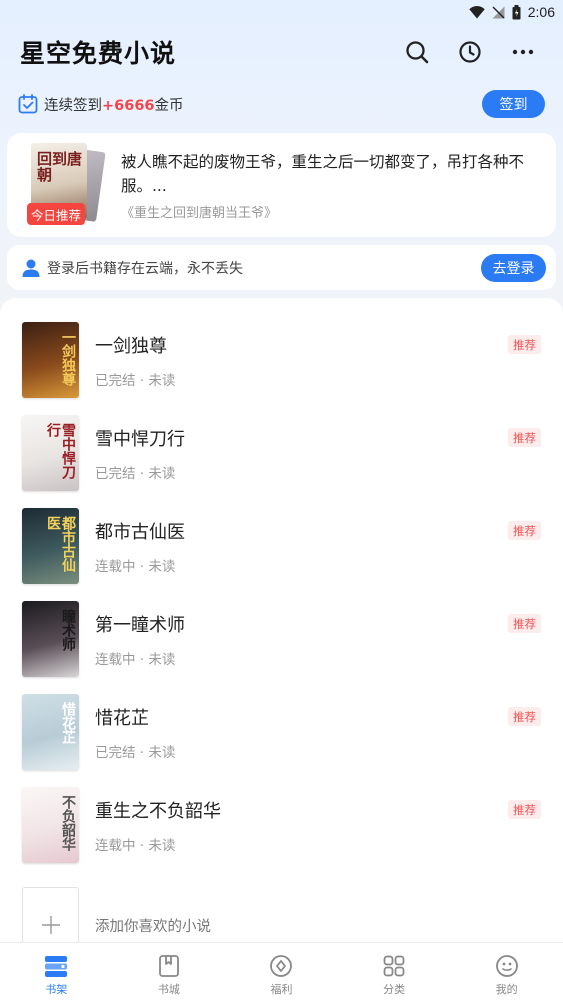 The width and height of the screenshot is (563, 1002). Describe the element at coordinates (68, 823) in the screenshot. I see `book-cover-title: 不负韶华` at that location.